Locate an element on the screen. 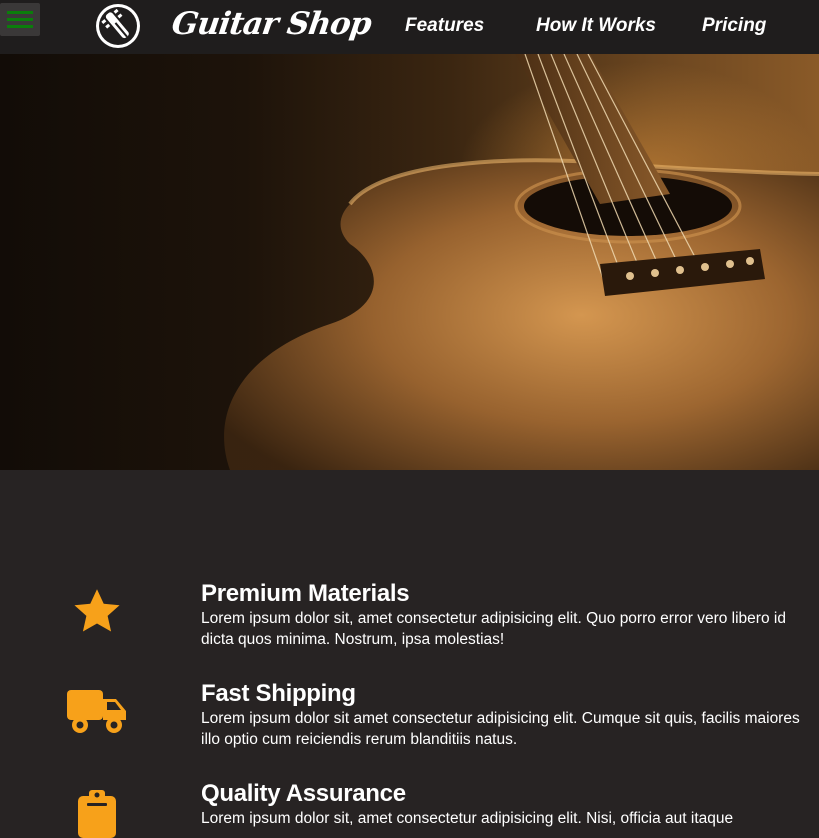  star-icon is located at coordinates (97, 610).